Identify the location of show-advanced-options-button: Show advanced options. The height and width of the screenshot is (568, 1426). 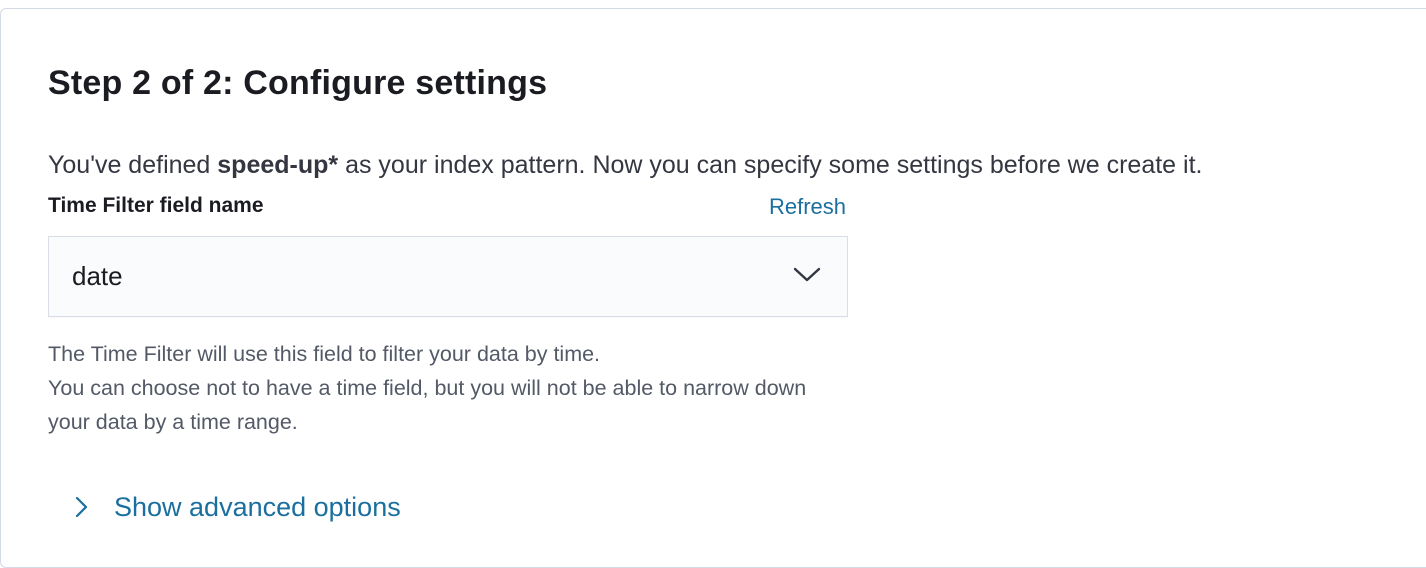
(236, 507).